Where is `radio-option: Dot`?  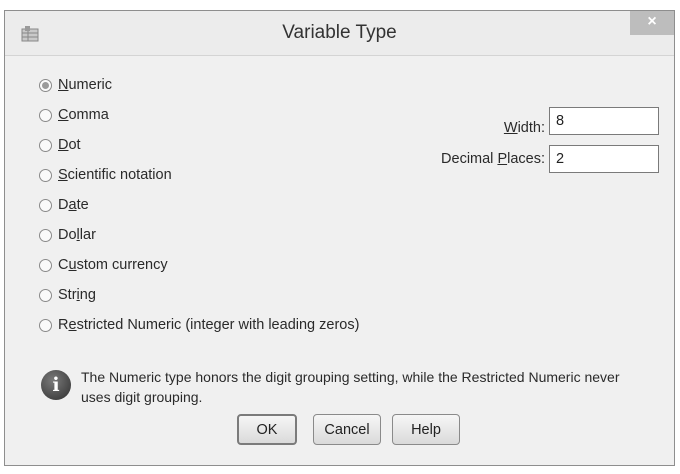
radio-option: Dot is located at coordinates (60, 145).